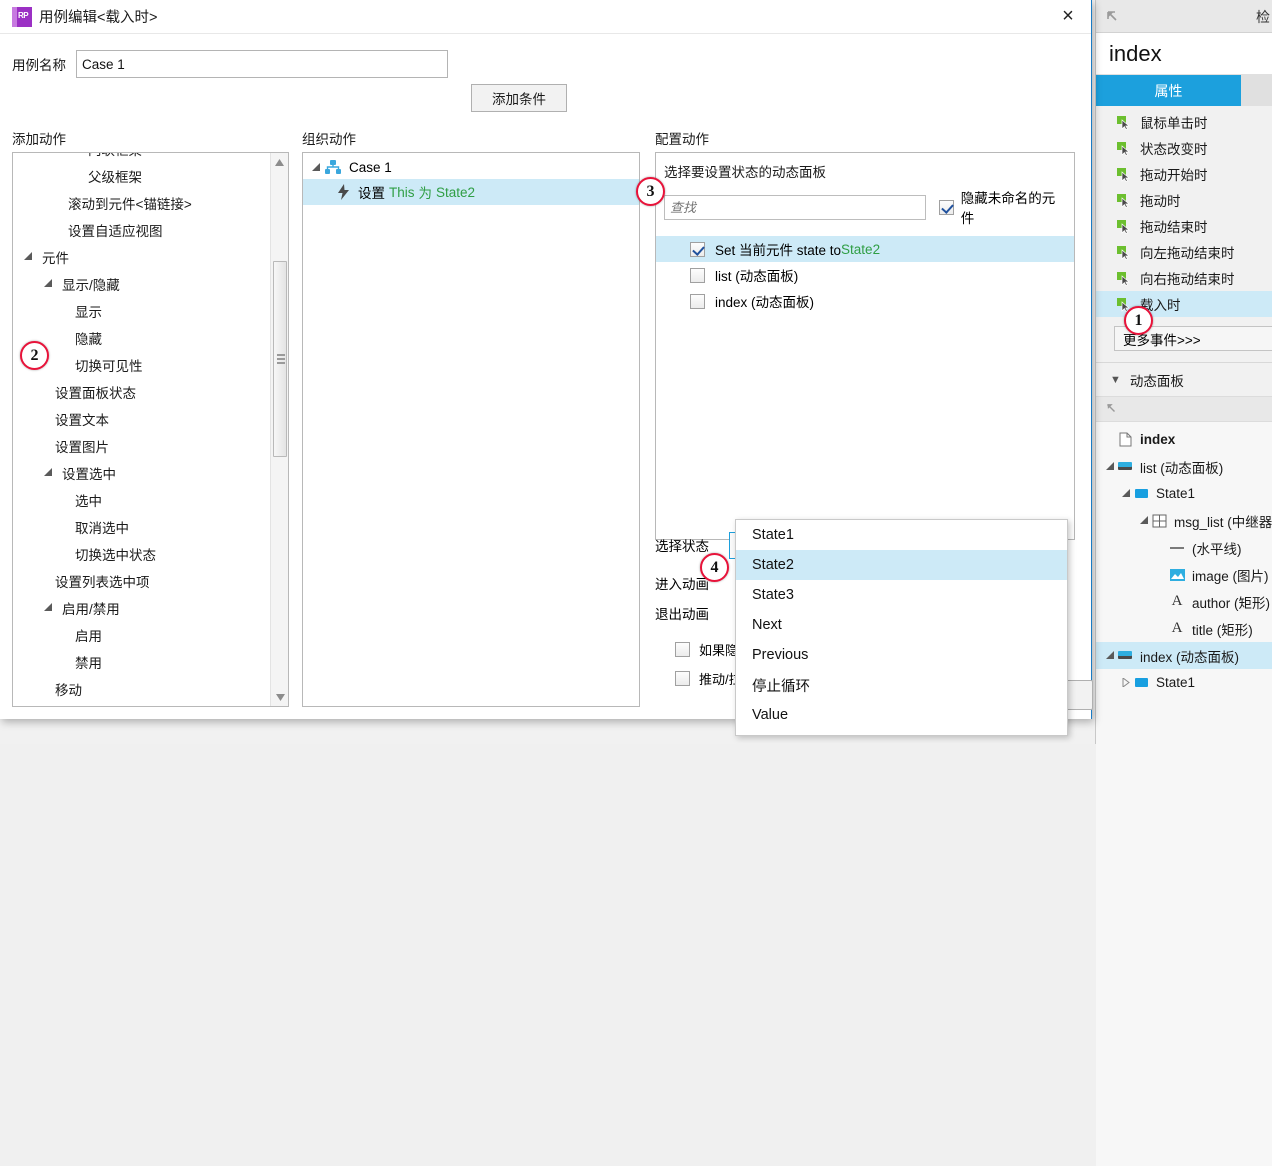 The image size is (1272, 1166). Describe the element at coordinates (1184, 520) in the screenshot. I see `outline-row: msg_list (中继器)` at that location.